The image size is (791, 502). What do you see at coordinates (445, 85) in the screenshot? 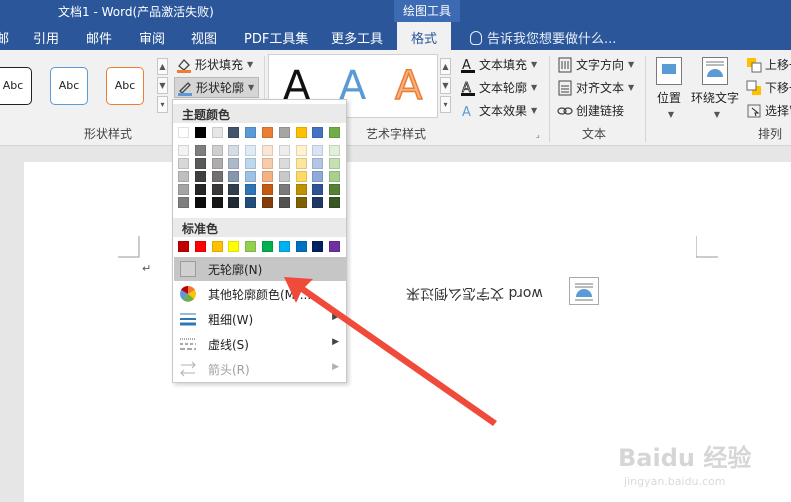
I see `wordart-down-icon: ▼` at bounding box center [445, 85].